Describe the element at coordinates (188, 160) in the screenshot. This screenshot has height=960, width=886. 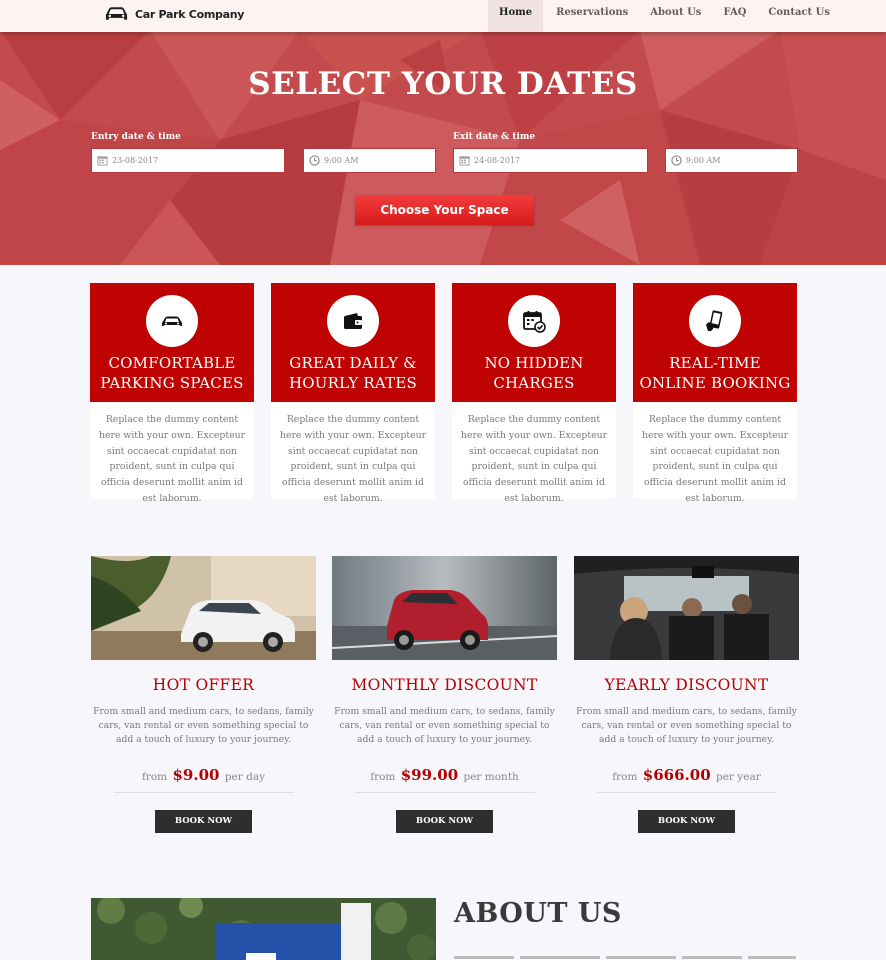
I see `entry-date-input: 23-08-2017` at that location.